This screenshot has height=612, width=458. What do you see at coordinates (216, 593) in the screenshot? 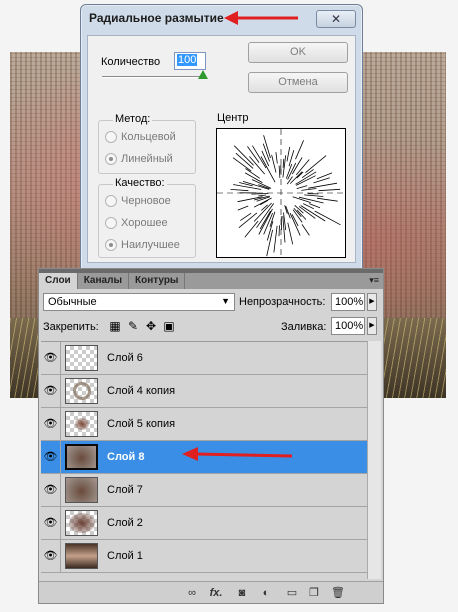
I see `fx-icon: fx.` at bounding box center [216, 593].